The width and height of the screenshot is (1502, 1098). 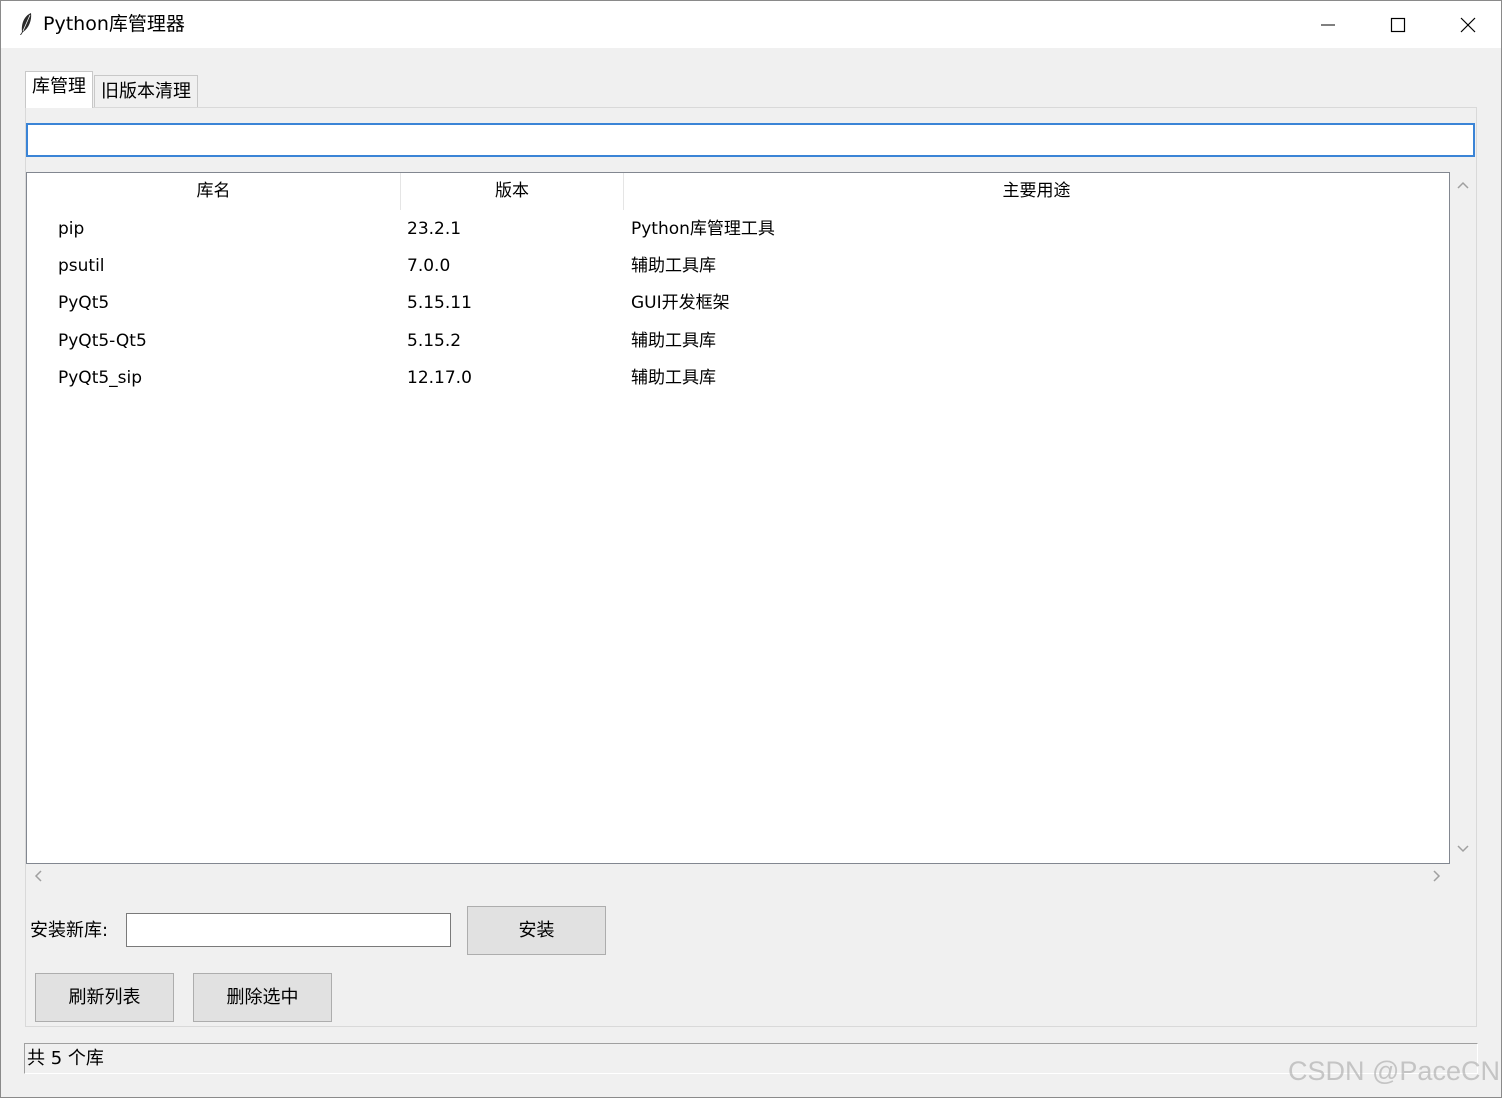 What do you see at coordinates (738, 303) in the screenshot?
I see `table-row: PyQt5 5.15.11 GUI开发框架` at bounding box center [738, 303].